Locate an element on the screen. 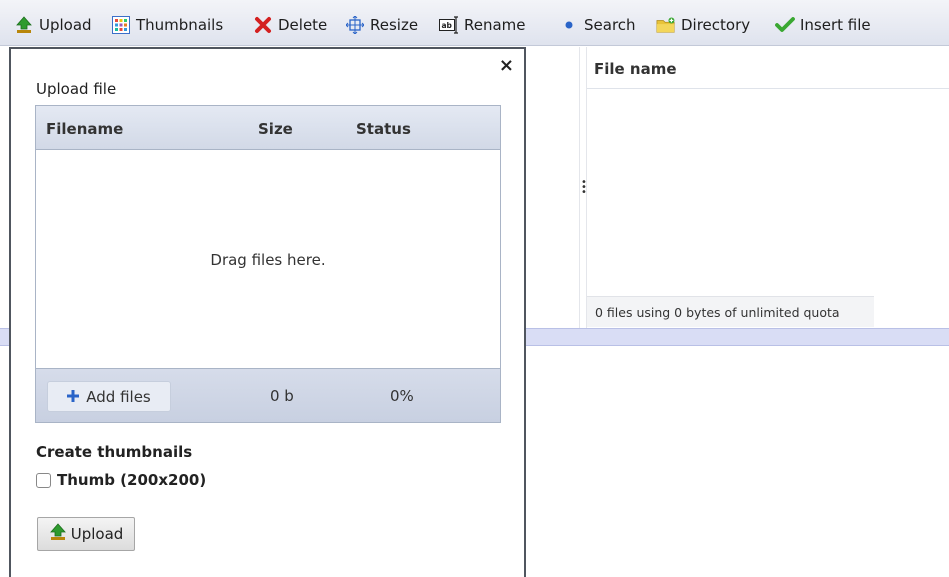 The width and height of the screenshot is (949, 577). status-column-header: Status is located at coordinates (383, 129).